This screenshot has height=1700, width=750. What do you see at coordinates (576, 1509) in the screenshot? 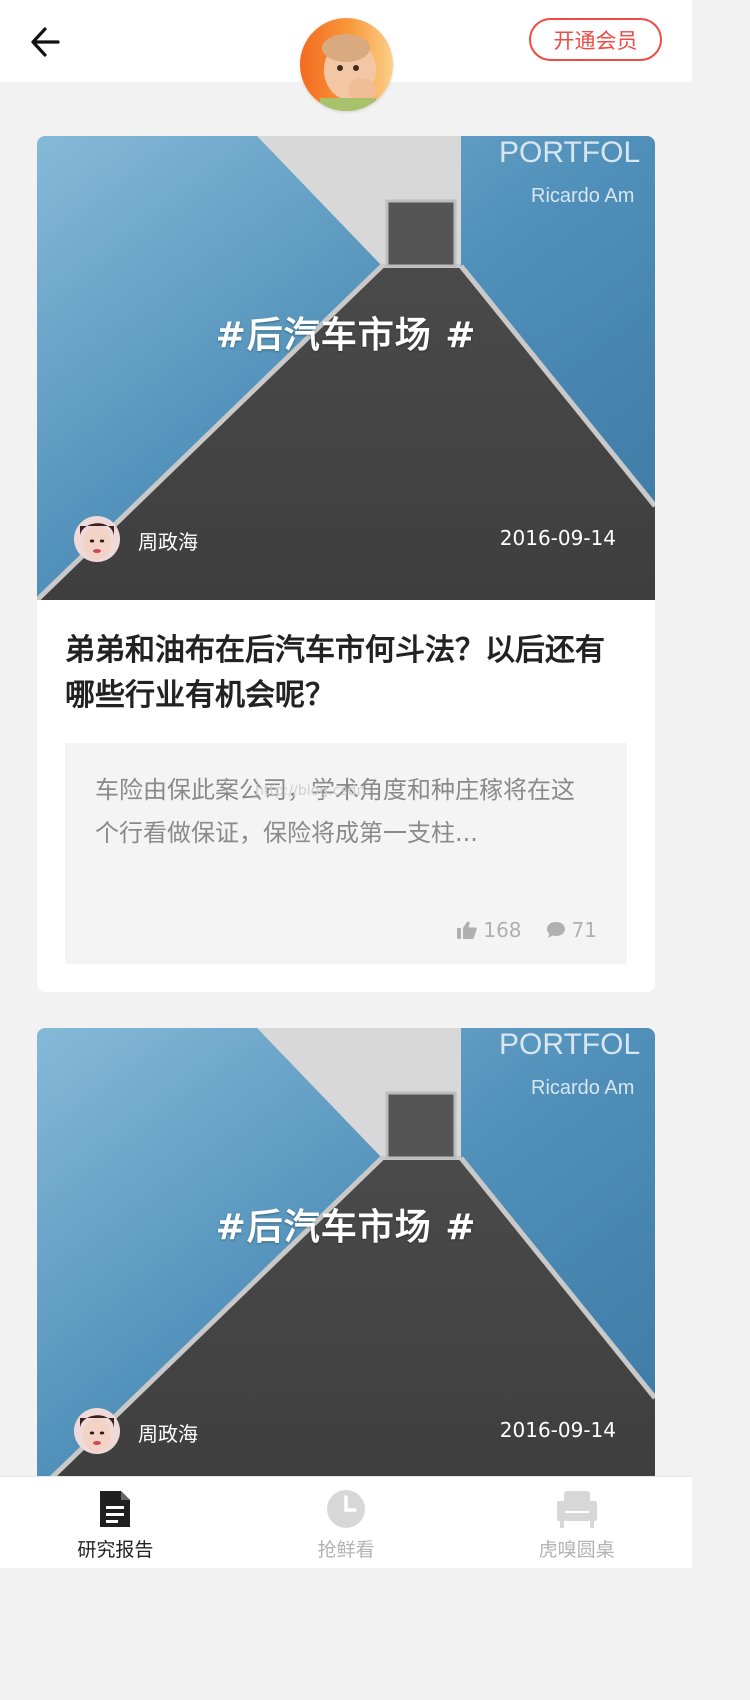
I see `armchair-icon` at bounding box center [576, 1509].